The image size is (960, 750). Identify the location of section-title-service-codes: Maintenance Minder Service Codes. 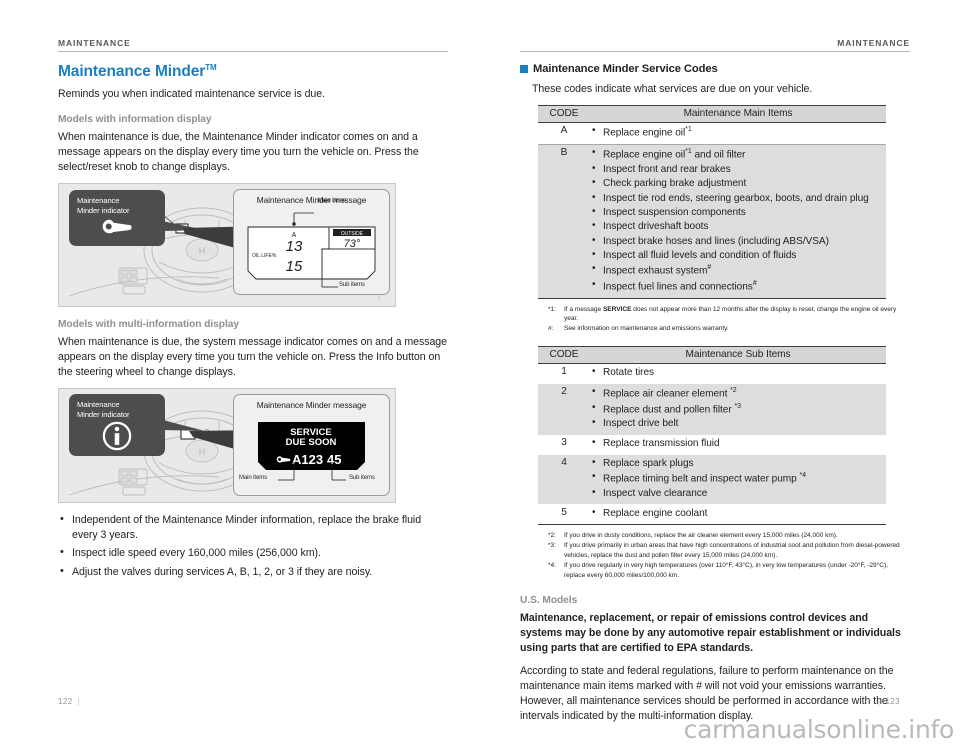
(715, 69).